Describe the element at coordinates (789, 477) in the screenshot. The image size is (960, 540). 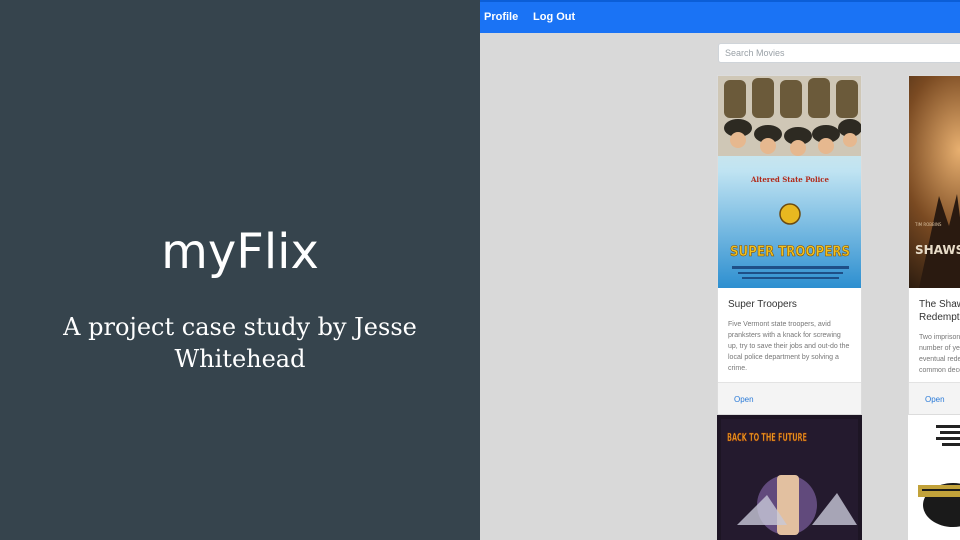
I see `movie-card-partial: BACK TO THE FUTURE` at that location.